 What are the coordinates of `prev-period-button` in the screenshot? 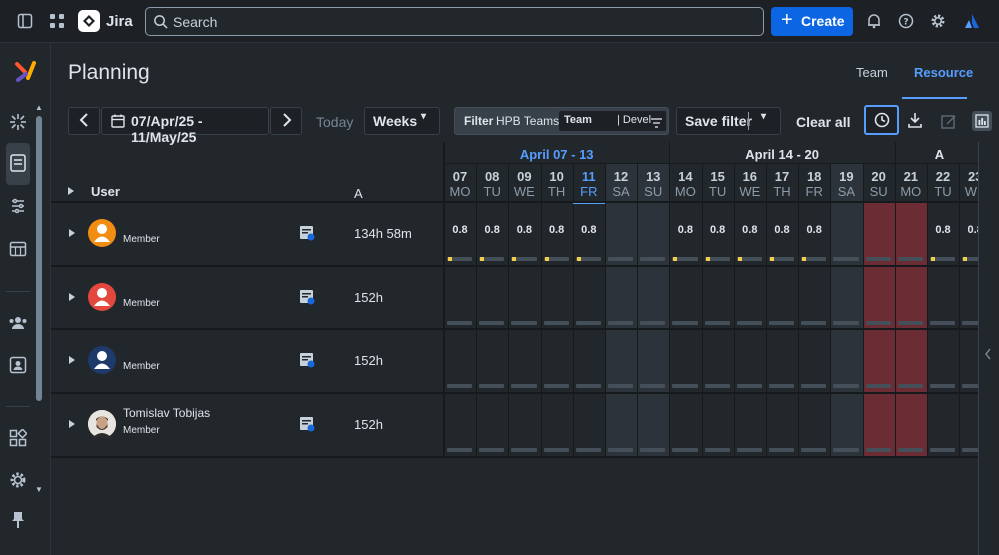 It's located at (84, 121).